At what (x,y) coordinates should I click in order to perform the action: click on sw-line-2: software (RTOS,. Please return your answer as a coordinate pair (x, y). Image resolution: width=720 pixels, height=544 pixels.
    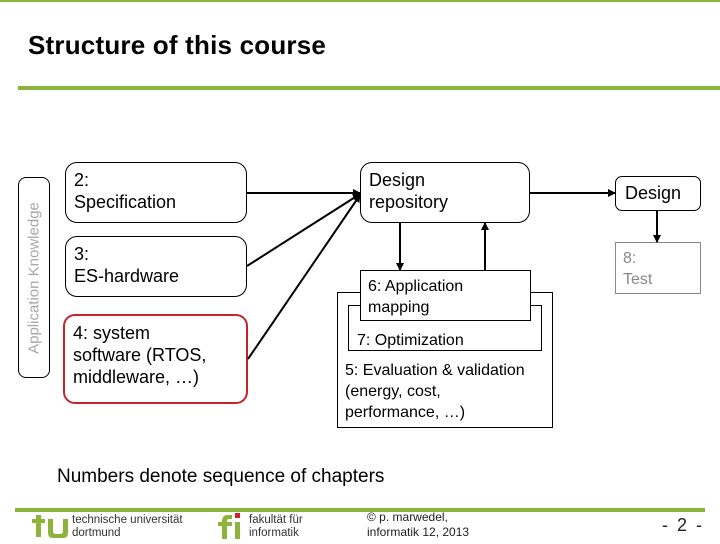
    Looking at the image, I should click on (140, 355).